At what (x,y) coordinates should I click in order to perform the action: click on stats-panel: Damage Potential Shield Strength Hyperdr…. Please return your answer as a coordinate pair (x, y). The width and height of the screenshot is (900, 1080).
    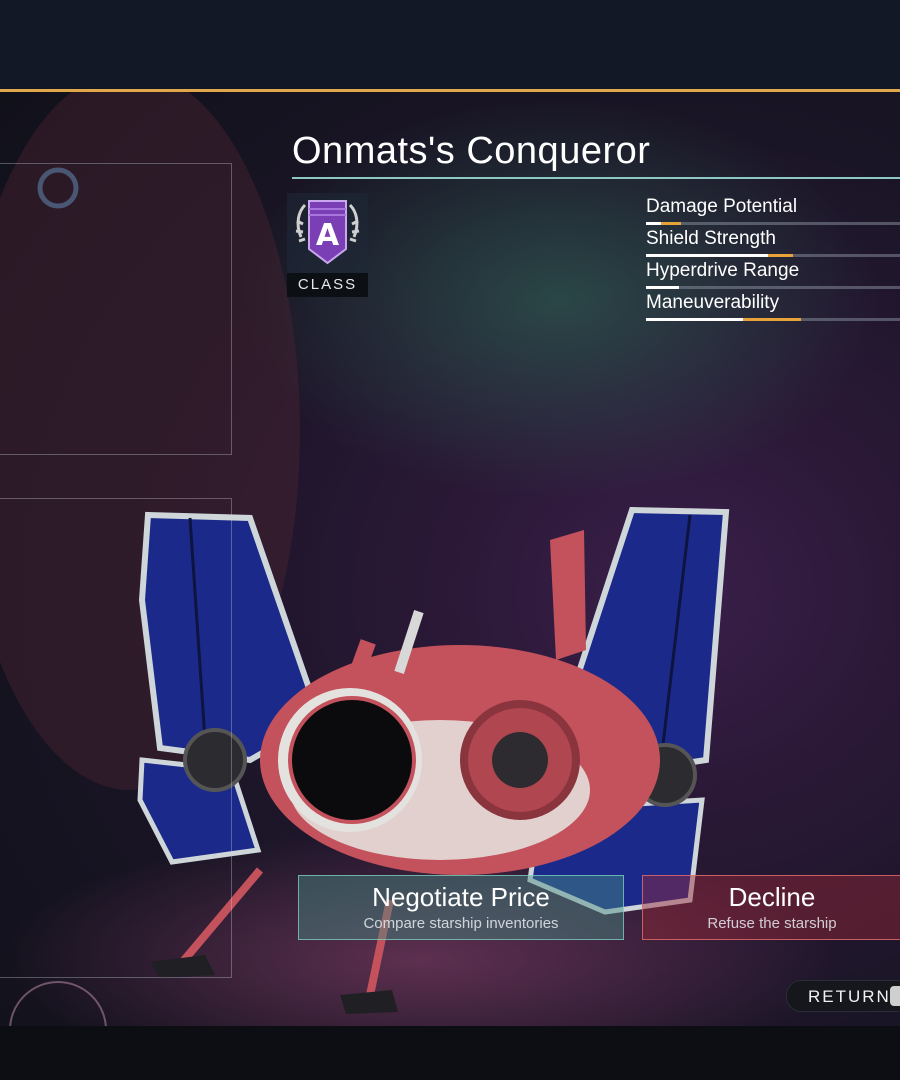
    Looking at the image, I should click on (773, 260).